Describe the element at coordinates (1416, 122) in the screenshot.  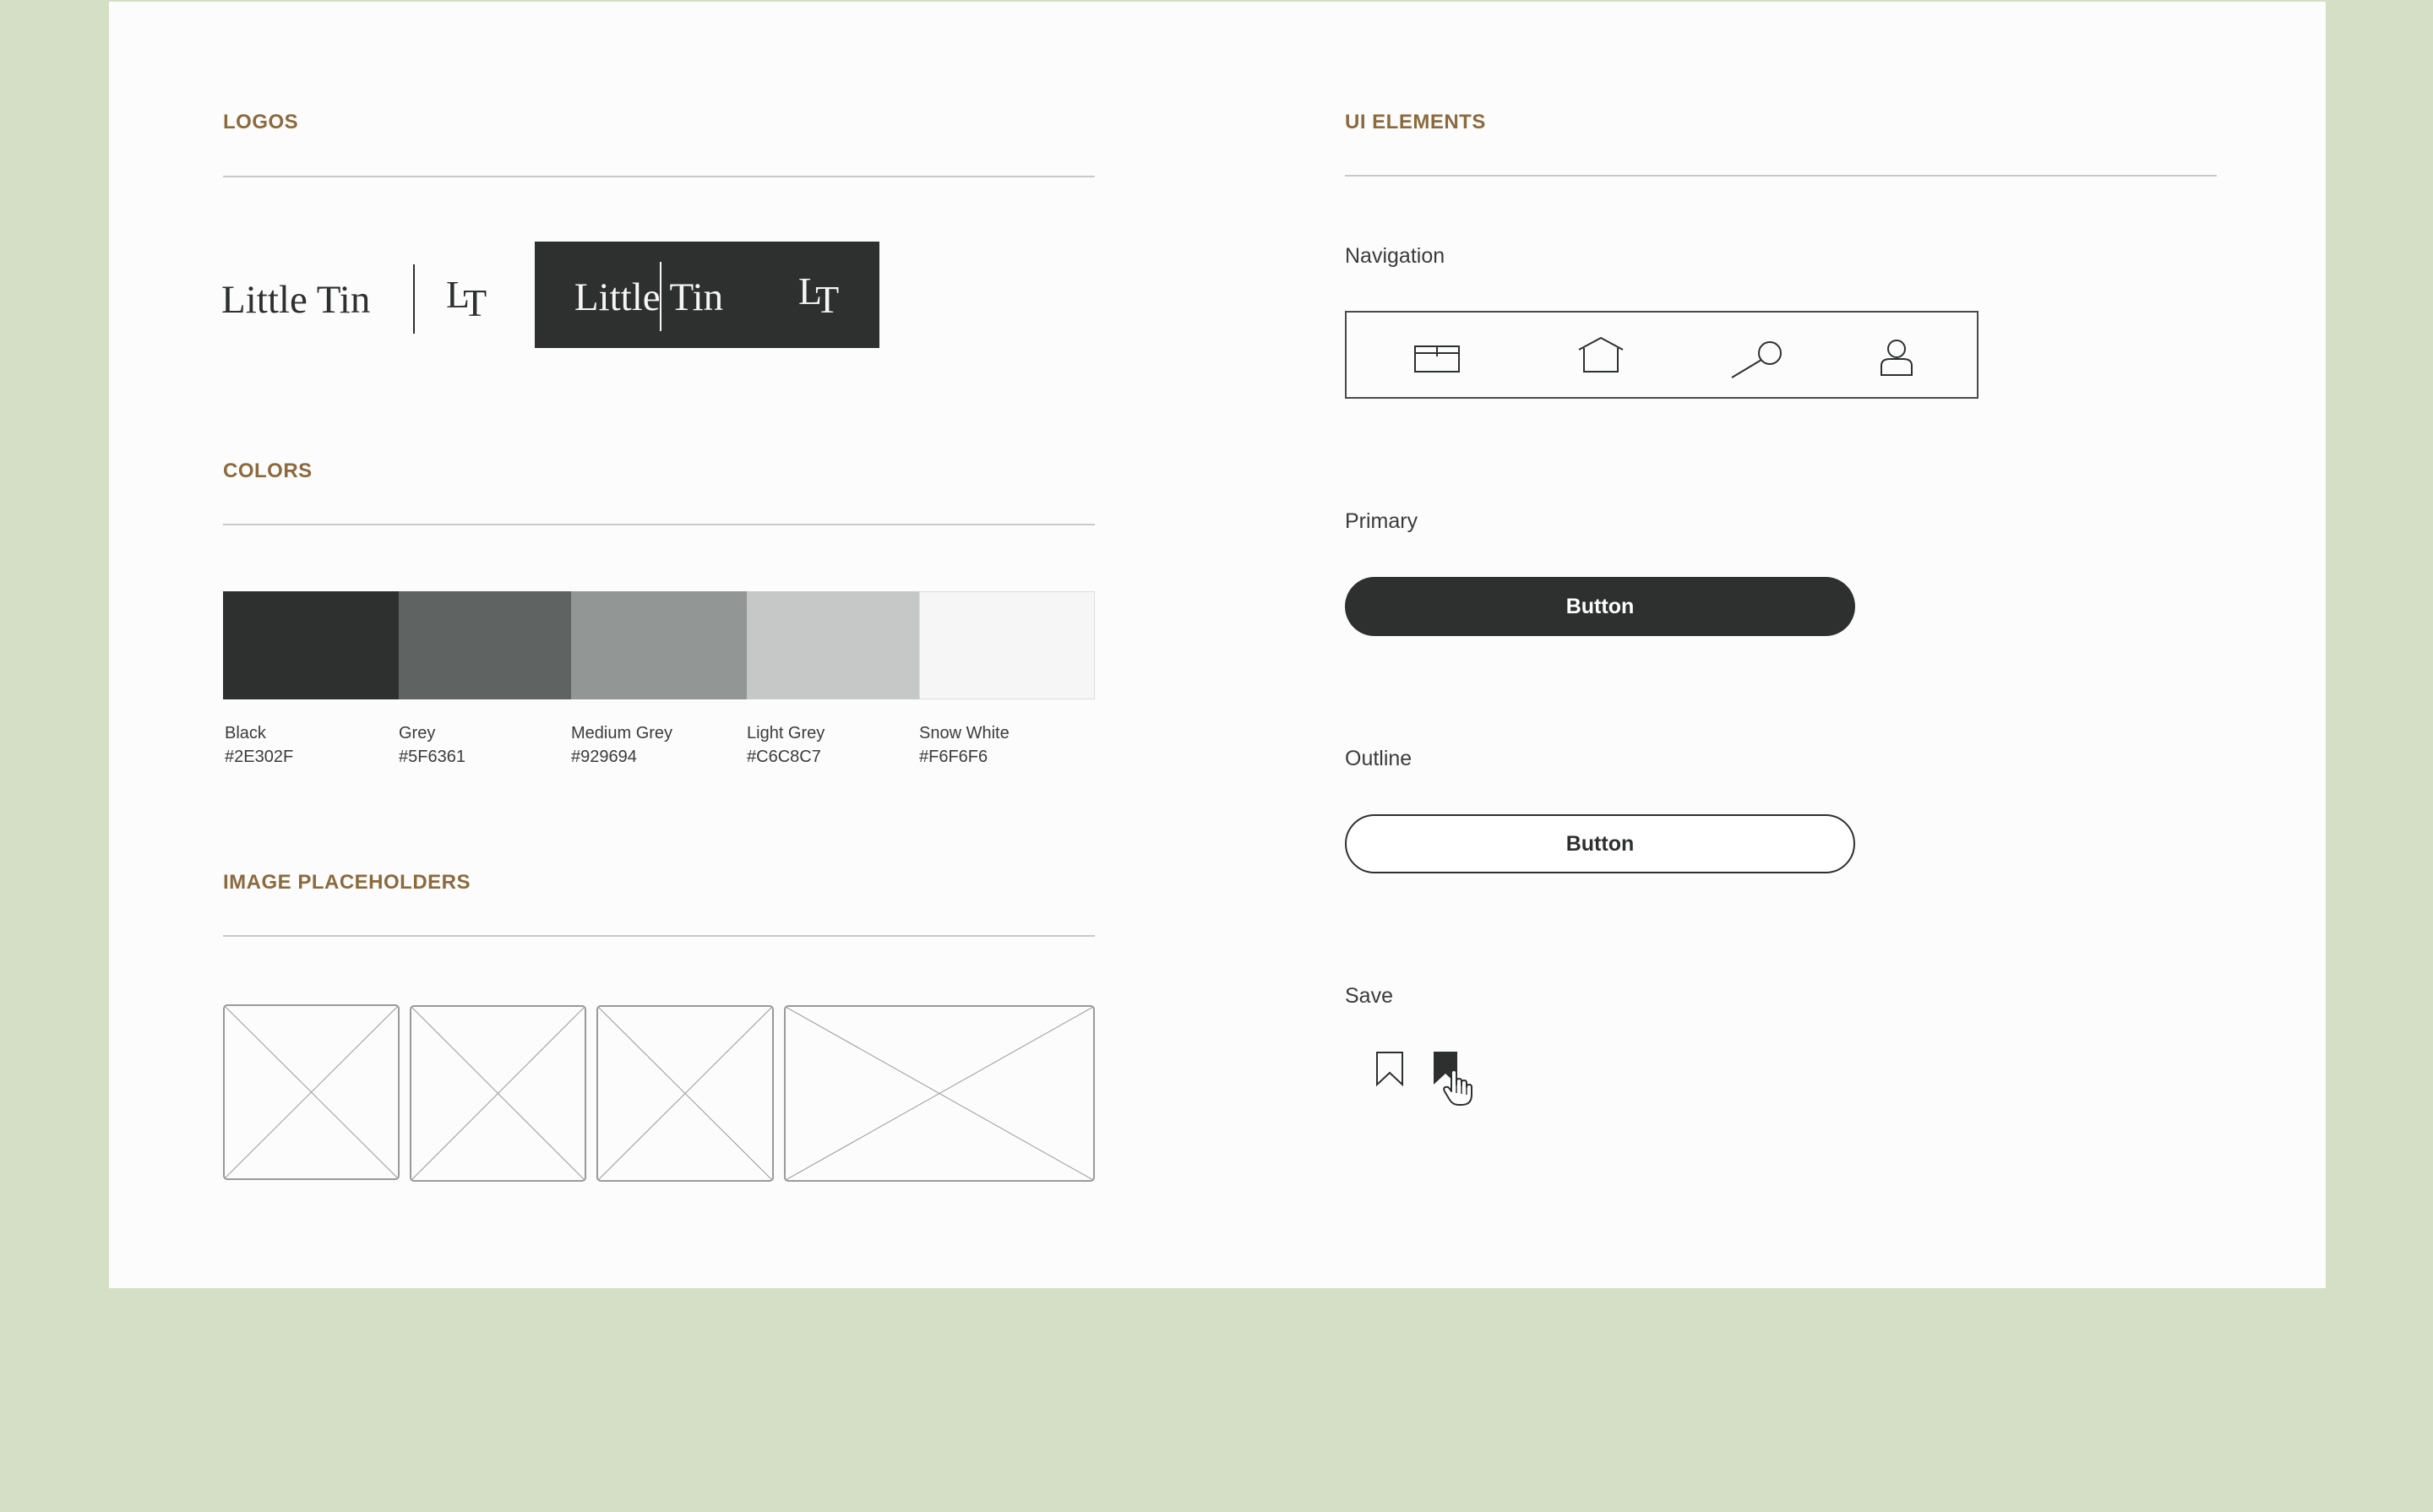
I see `ui-elements-section-title: UI ELEMENTS` at that location.